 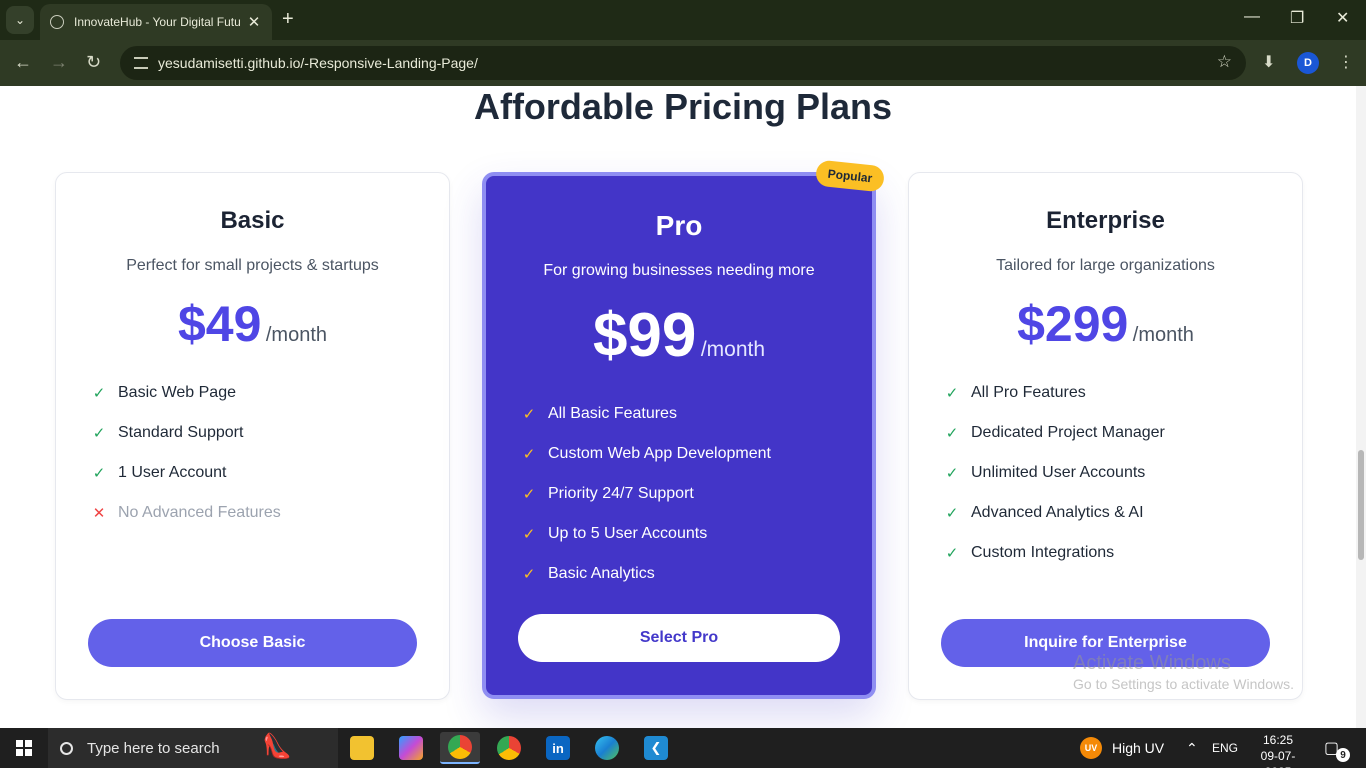 I want to click on feature-item: ✓ Basic Analytics, so click(x=645, y=574).